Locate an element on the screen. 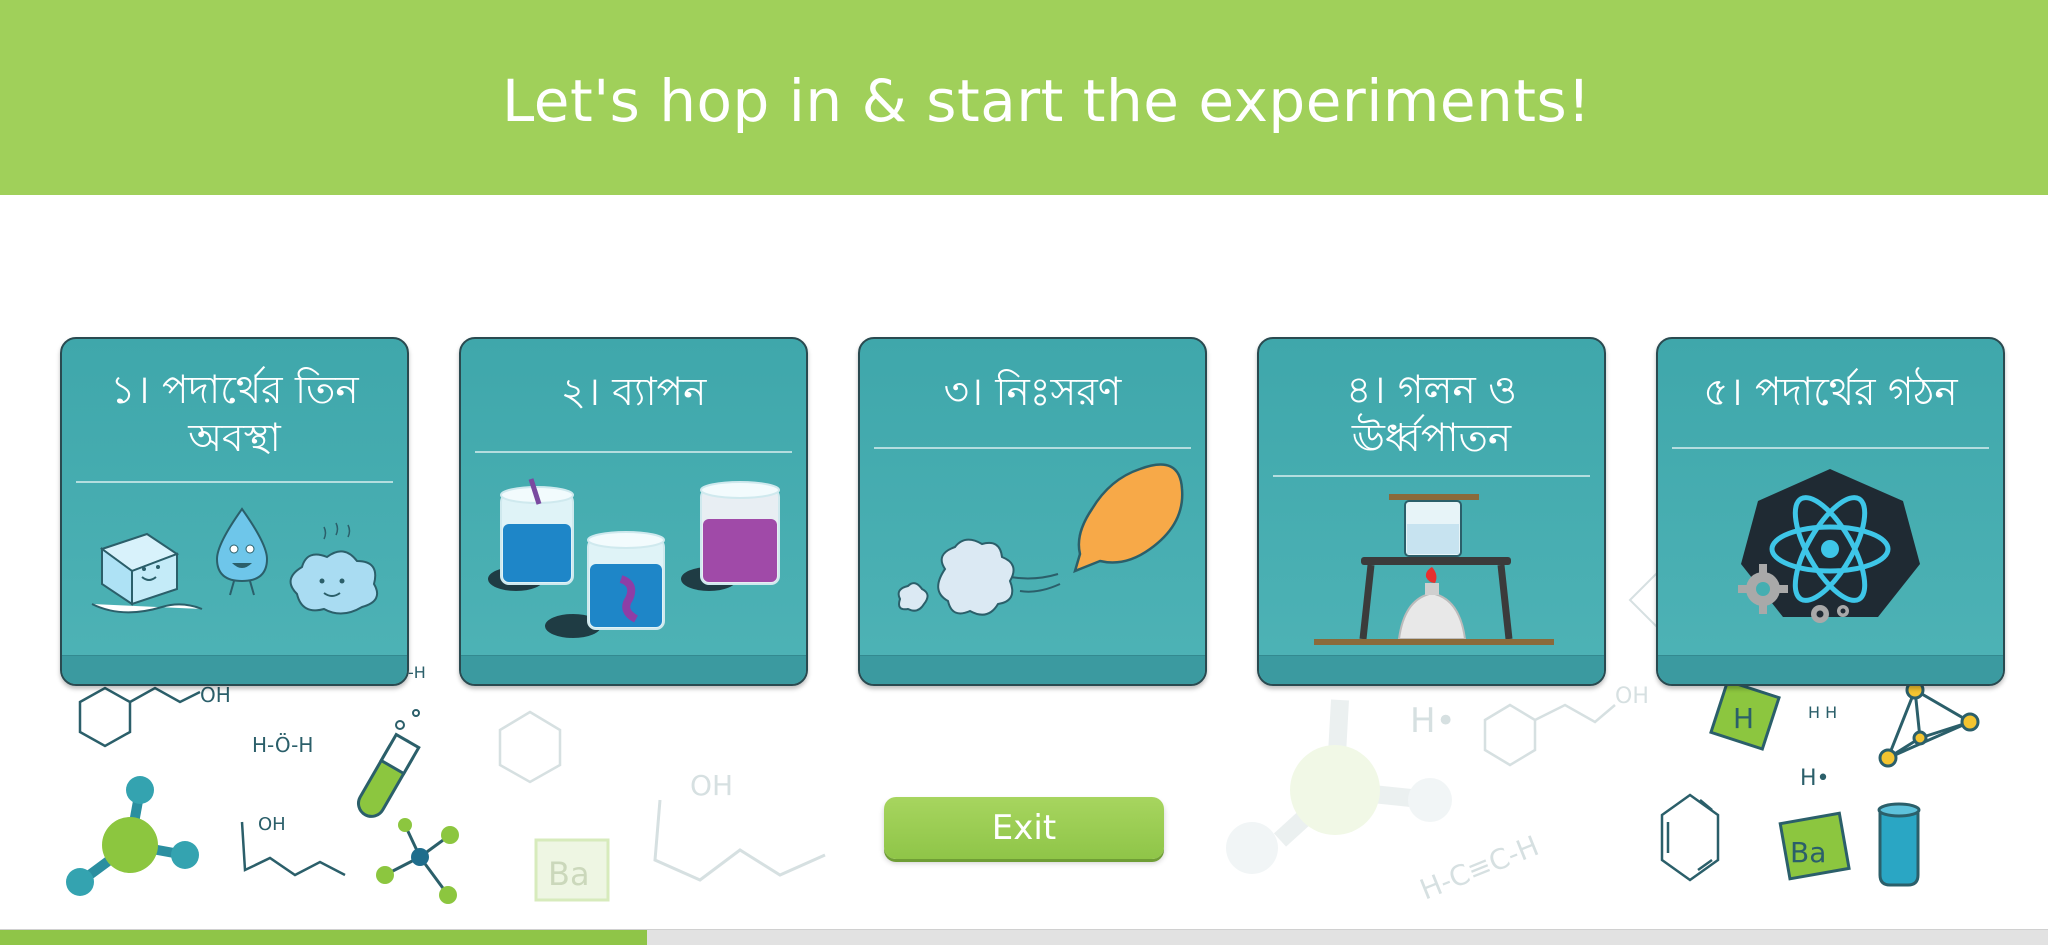  atom-structure-icon is located at coordinates (1829, 546).